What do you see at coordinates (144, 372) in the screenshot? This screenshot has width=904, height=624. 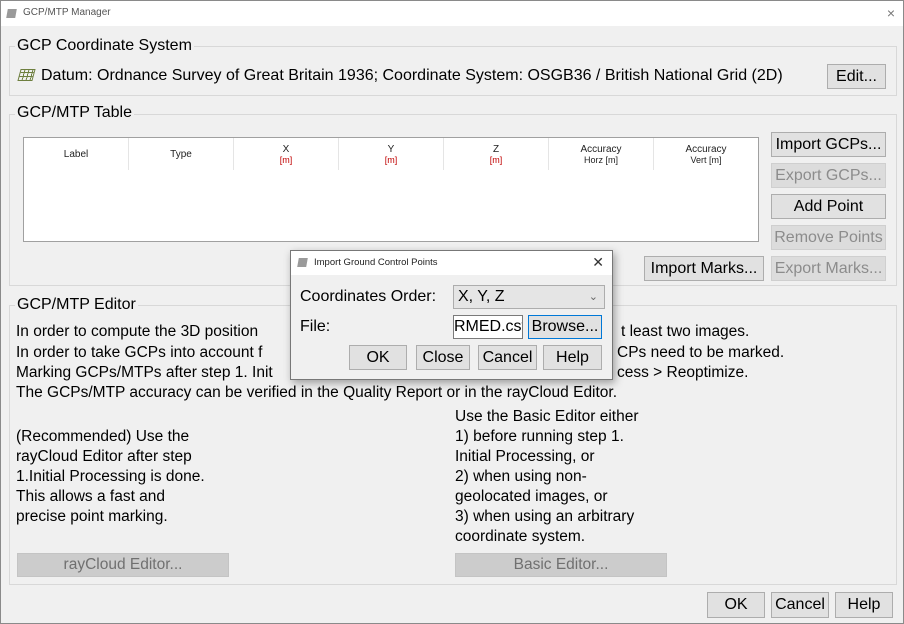 I see `editor-text-line-3: Marking GCPs/MTPs after step 1. Init` at bounding box center [144, 372].